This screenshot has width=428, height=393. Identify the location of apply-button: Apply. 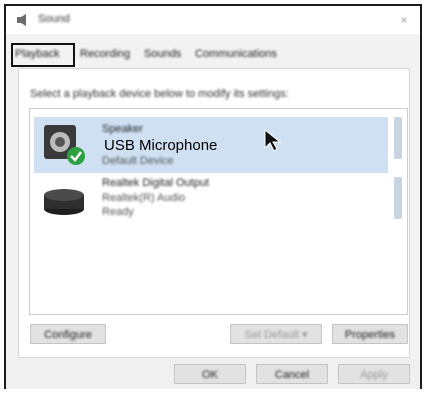
(374, 374).